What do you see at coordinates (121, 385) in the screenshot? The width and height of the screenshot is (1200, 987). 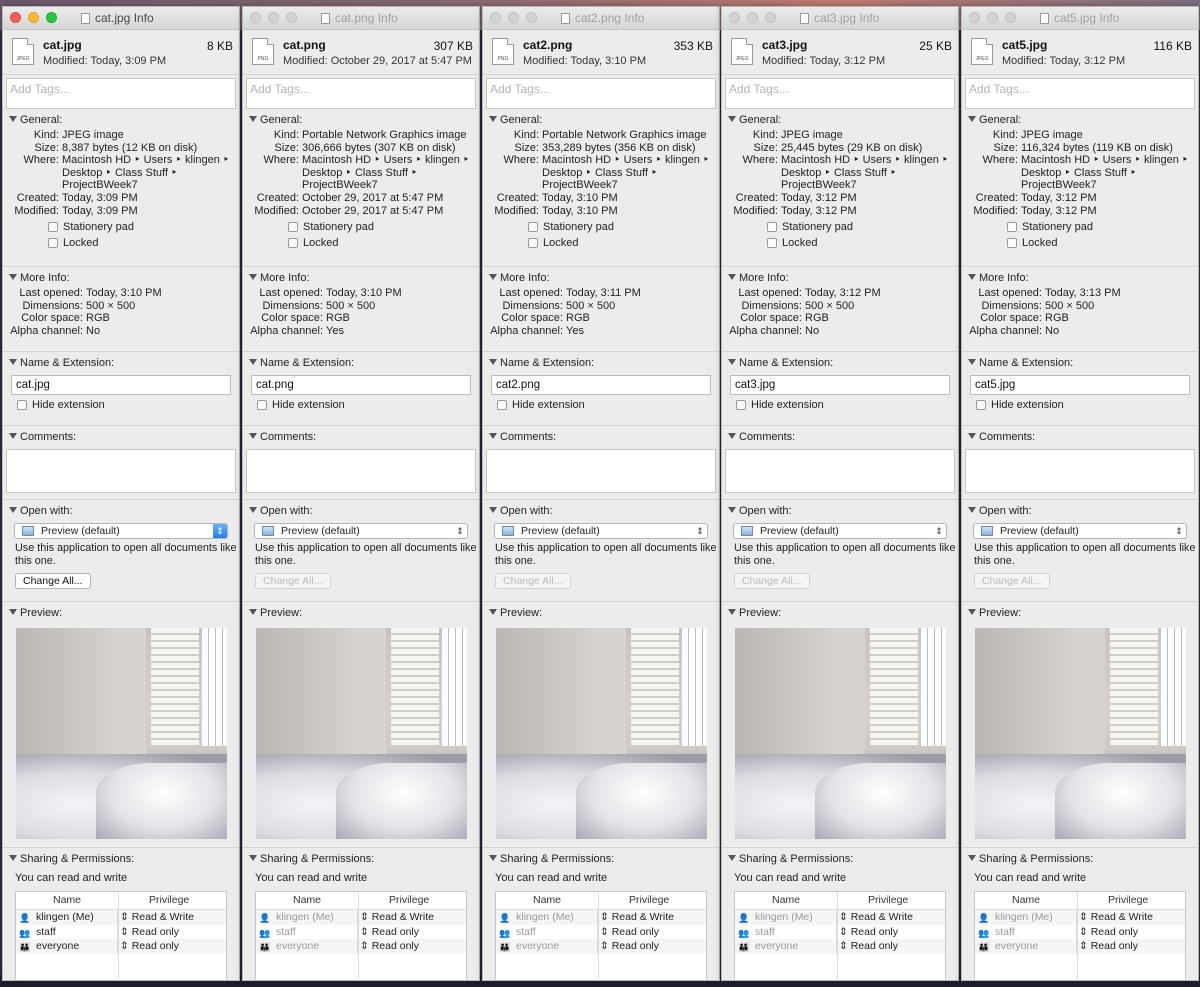 I see `filename-input: cat.jpg` at bounding box center [121, 385].